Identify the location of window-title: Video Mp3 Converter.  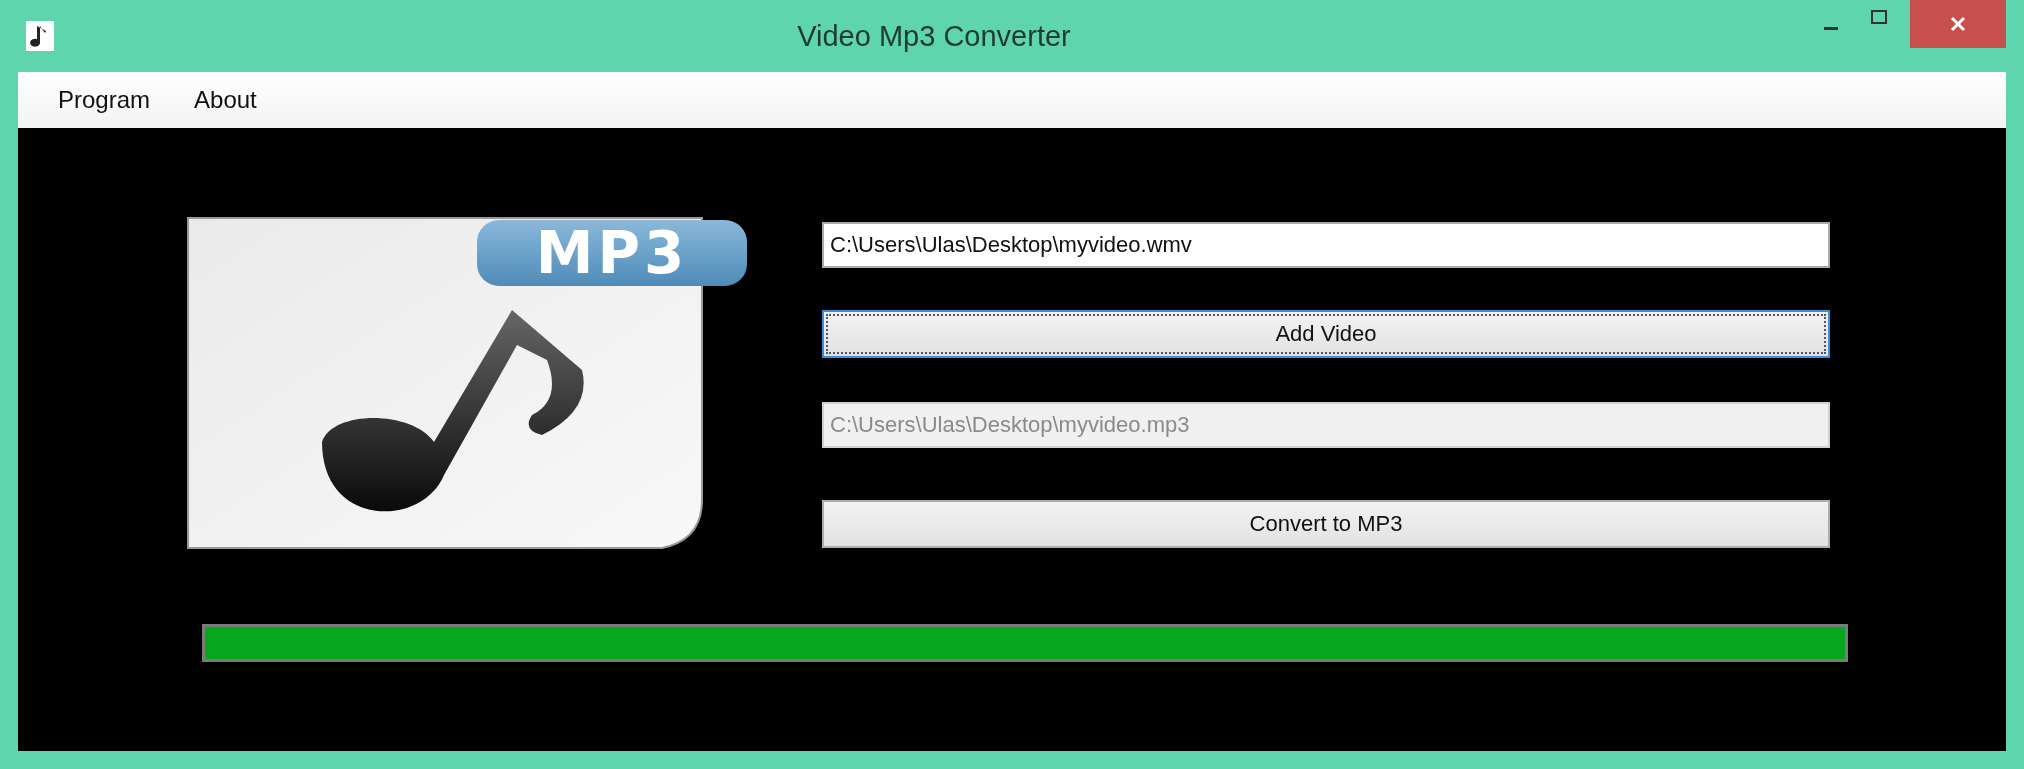
(934, 36).